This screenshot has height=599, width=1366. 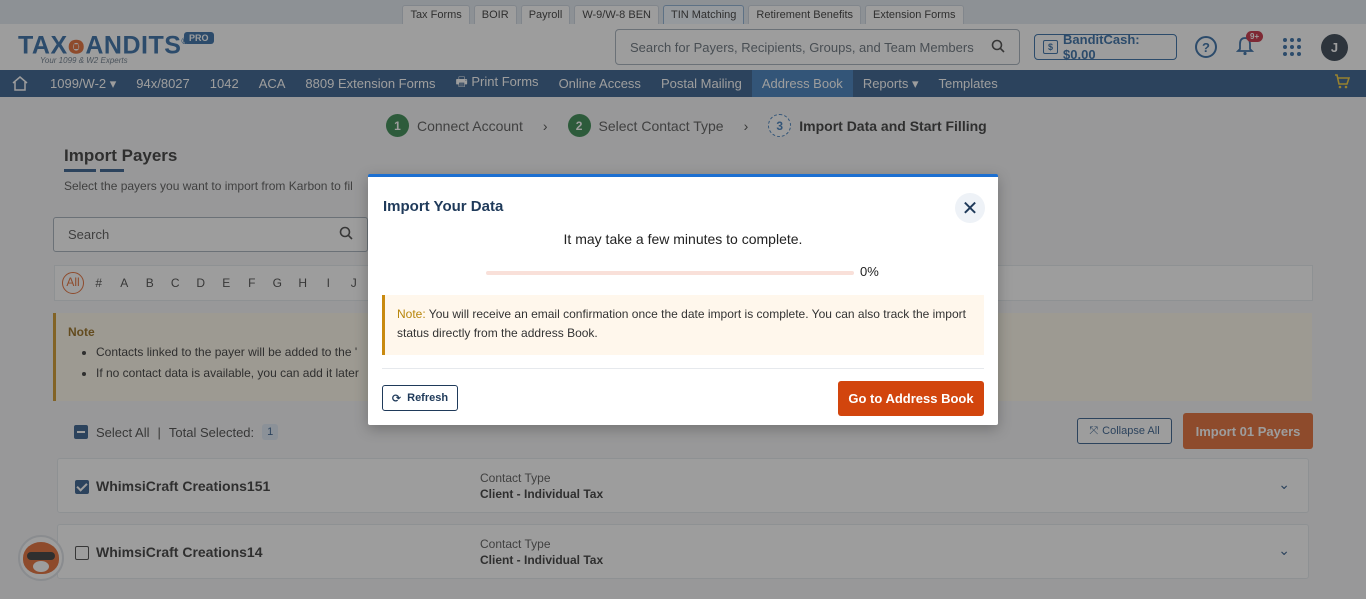 What do you see at coordinates (911, 398) in the screenshot?
I see `go-to-address-book-button: Go to Address Book` at bounding box center [911, 398].